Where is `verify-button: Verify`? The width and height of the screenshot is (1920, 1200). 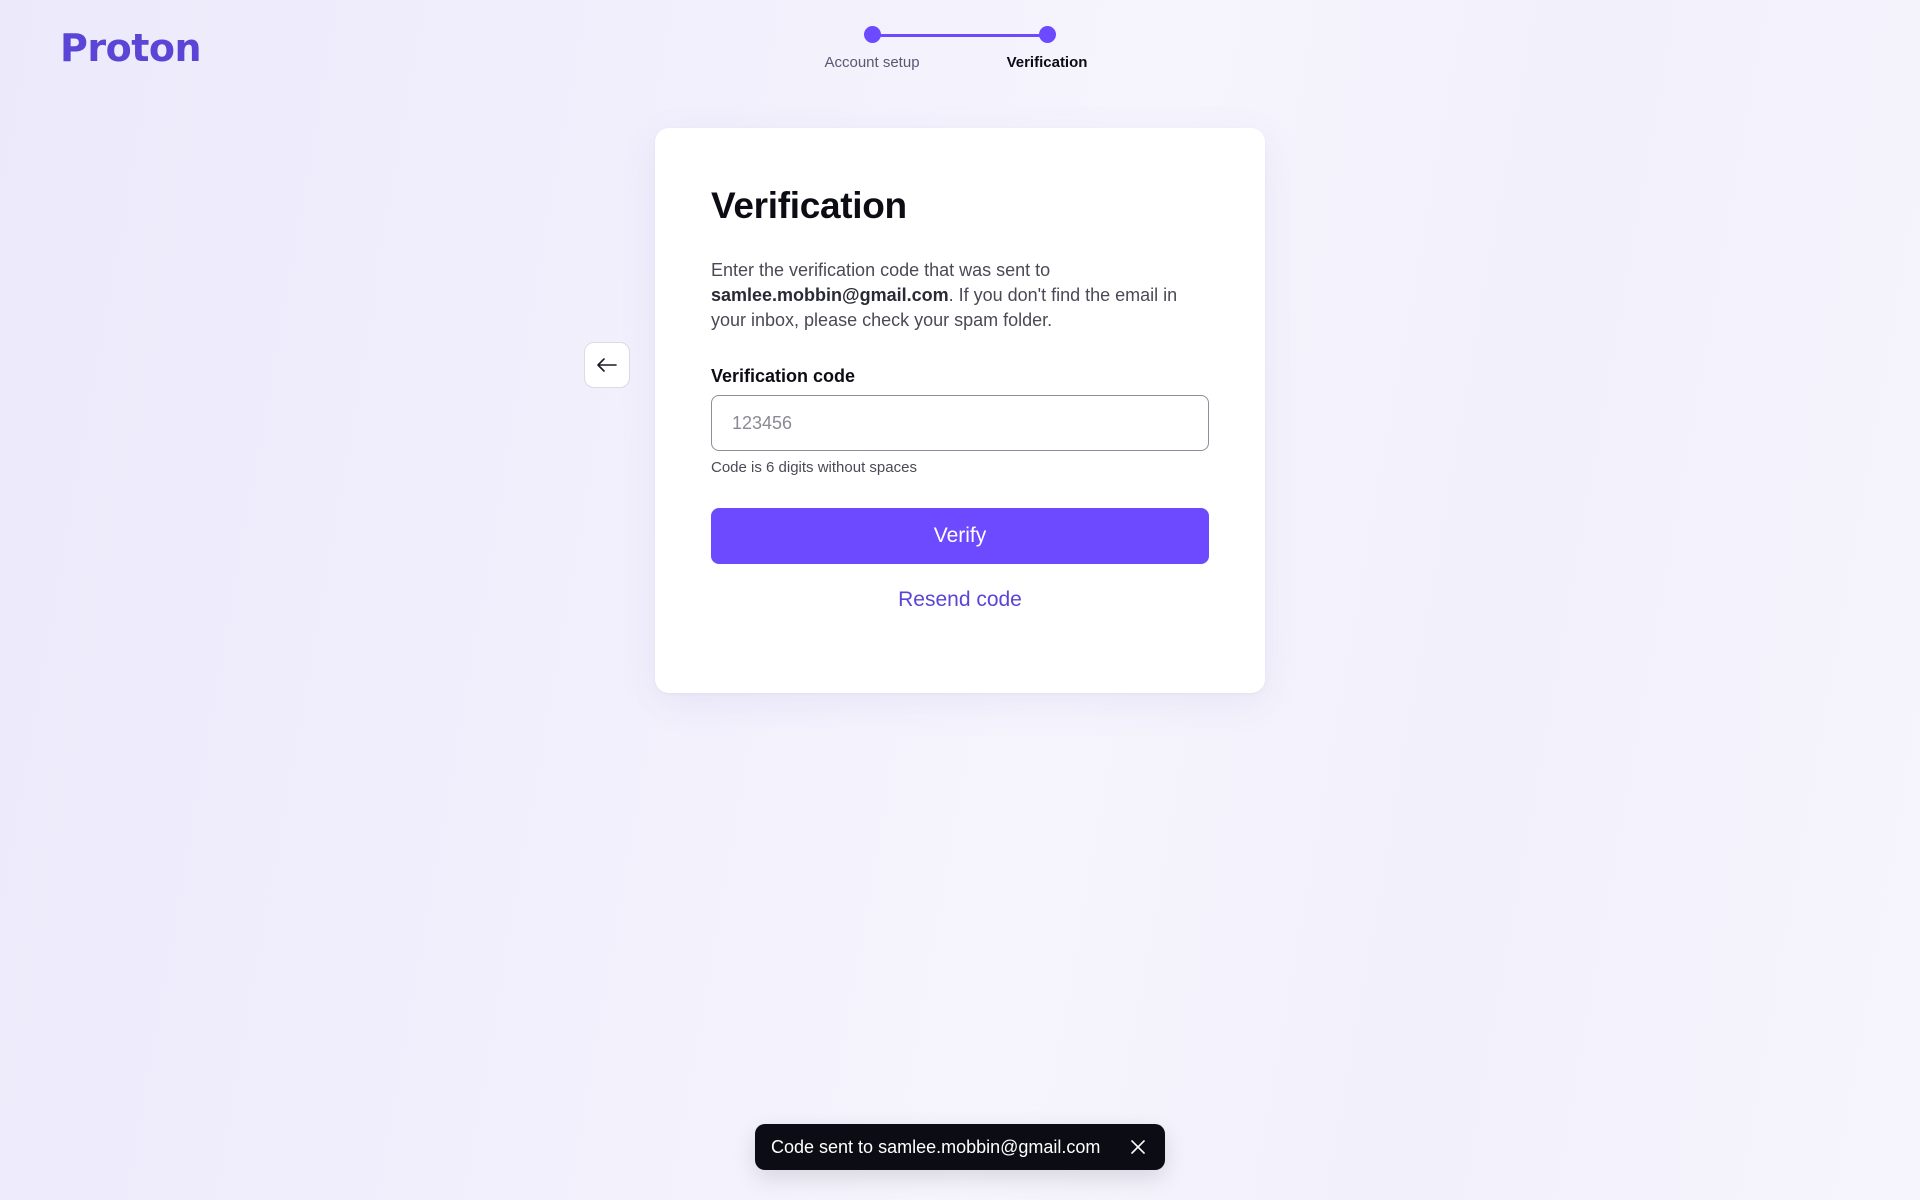 verify-button: Verify is located at coordinates (960, 536).